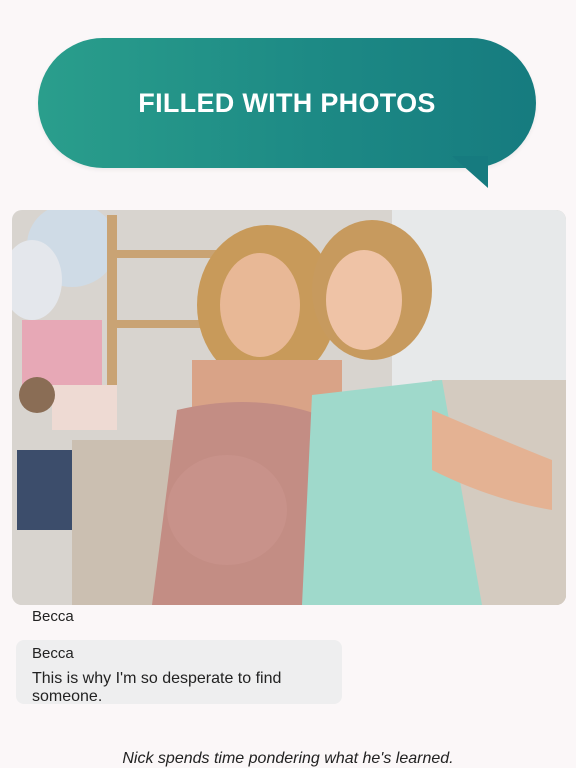 This screenshot has height=768, width=576. Describe the element at coordinates (470, 172) in the screenshot. I see `banner-tail` at that location.